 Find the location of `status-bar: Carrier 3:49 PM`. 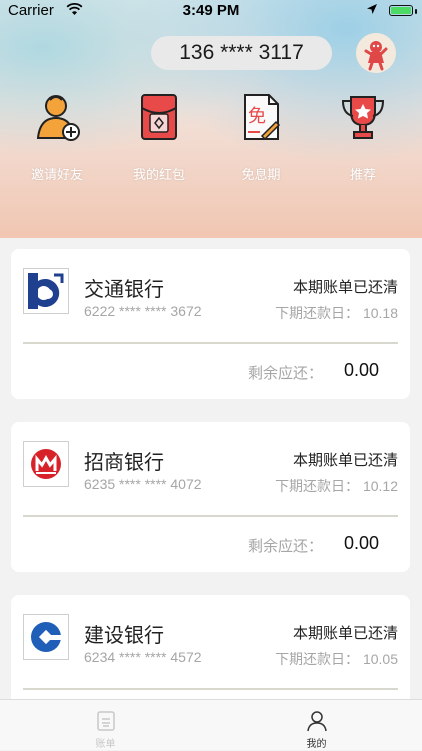

status-bar: Carrier 3:49 PM is located at coordinates (211, 11).